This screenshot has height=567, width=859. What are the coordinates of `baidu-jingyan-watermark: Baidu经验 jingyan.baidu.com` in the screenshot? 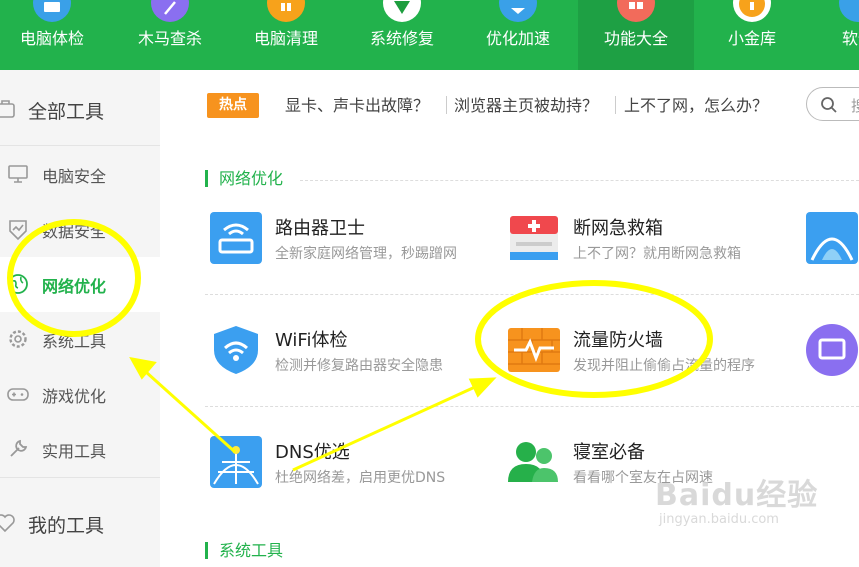 It's located at (736, 498).